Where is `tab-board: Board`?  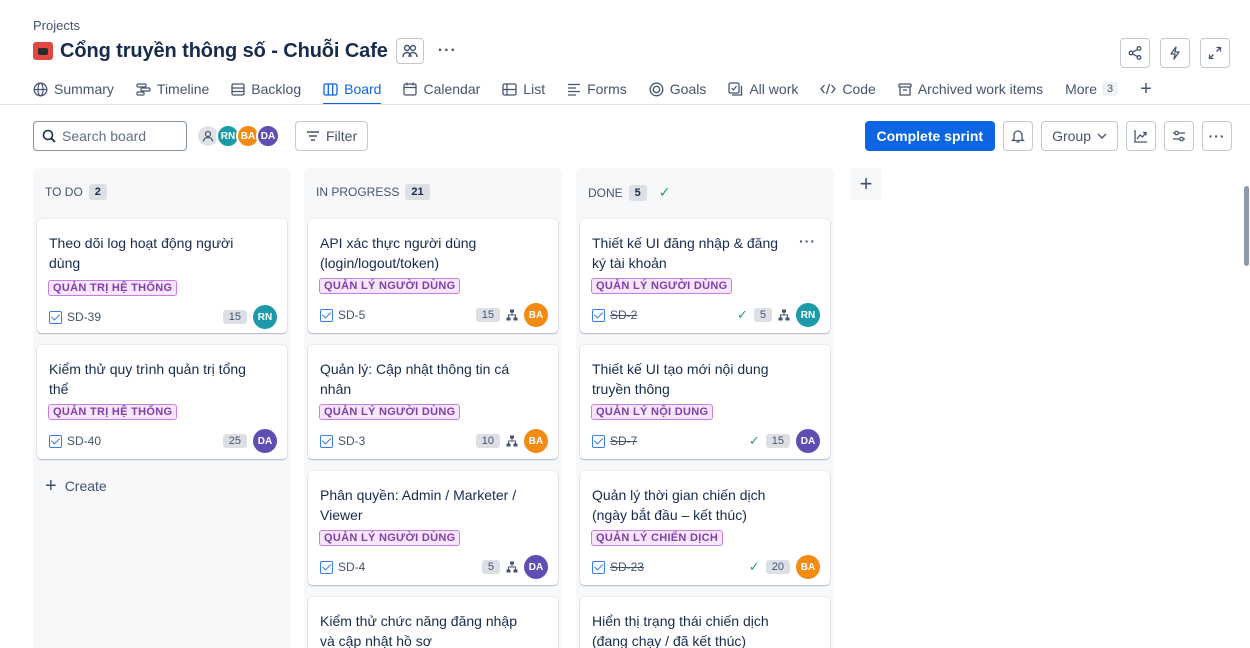
tab-board: Board is located at coordinates (352, 90).